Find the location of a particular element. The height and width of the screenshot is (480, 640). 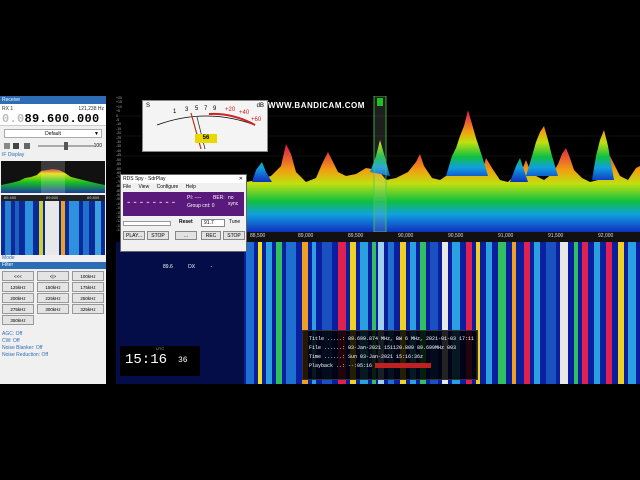

noise-blanker-option: Noise Blanker: Off is located at coordinates (53, 348).